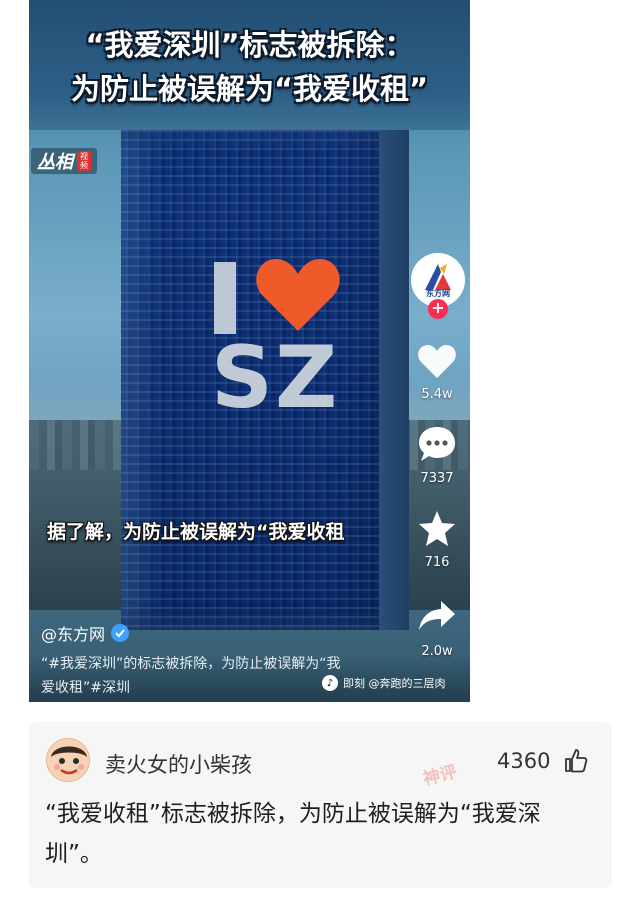 The width and height of the screenshot is (640, 898). I want to click on source-logo-text: 丛相, so click(55, 162).